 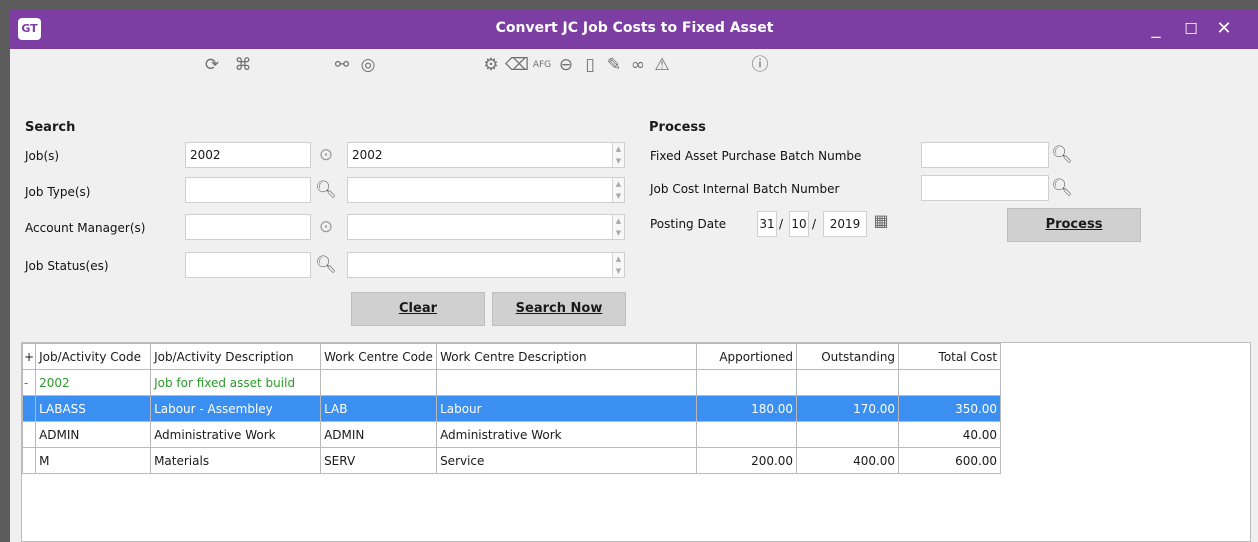 What do you see at coordinates (248, 190) in the screenshot?
I see `job-type-from-input` at bounding box center [248, 190].